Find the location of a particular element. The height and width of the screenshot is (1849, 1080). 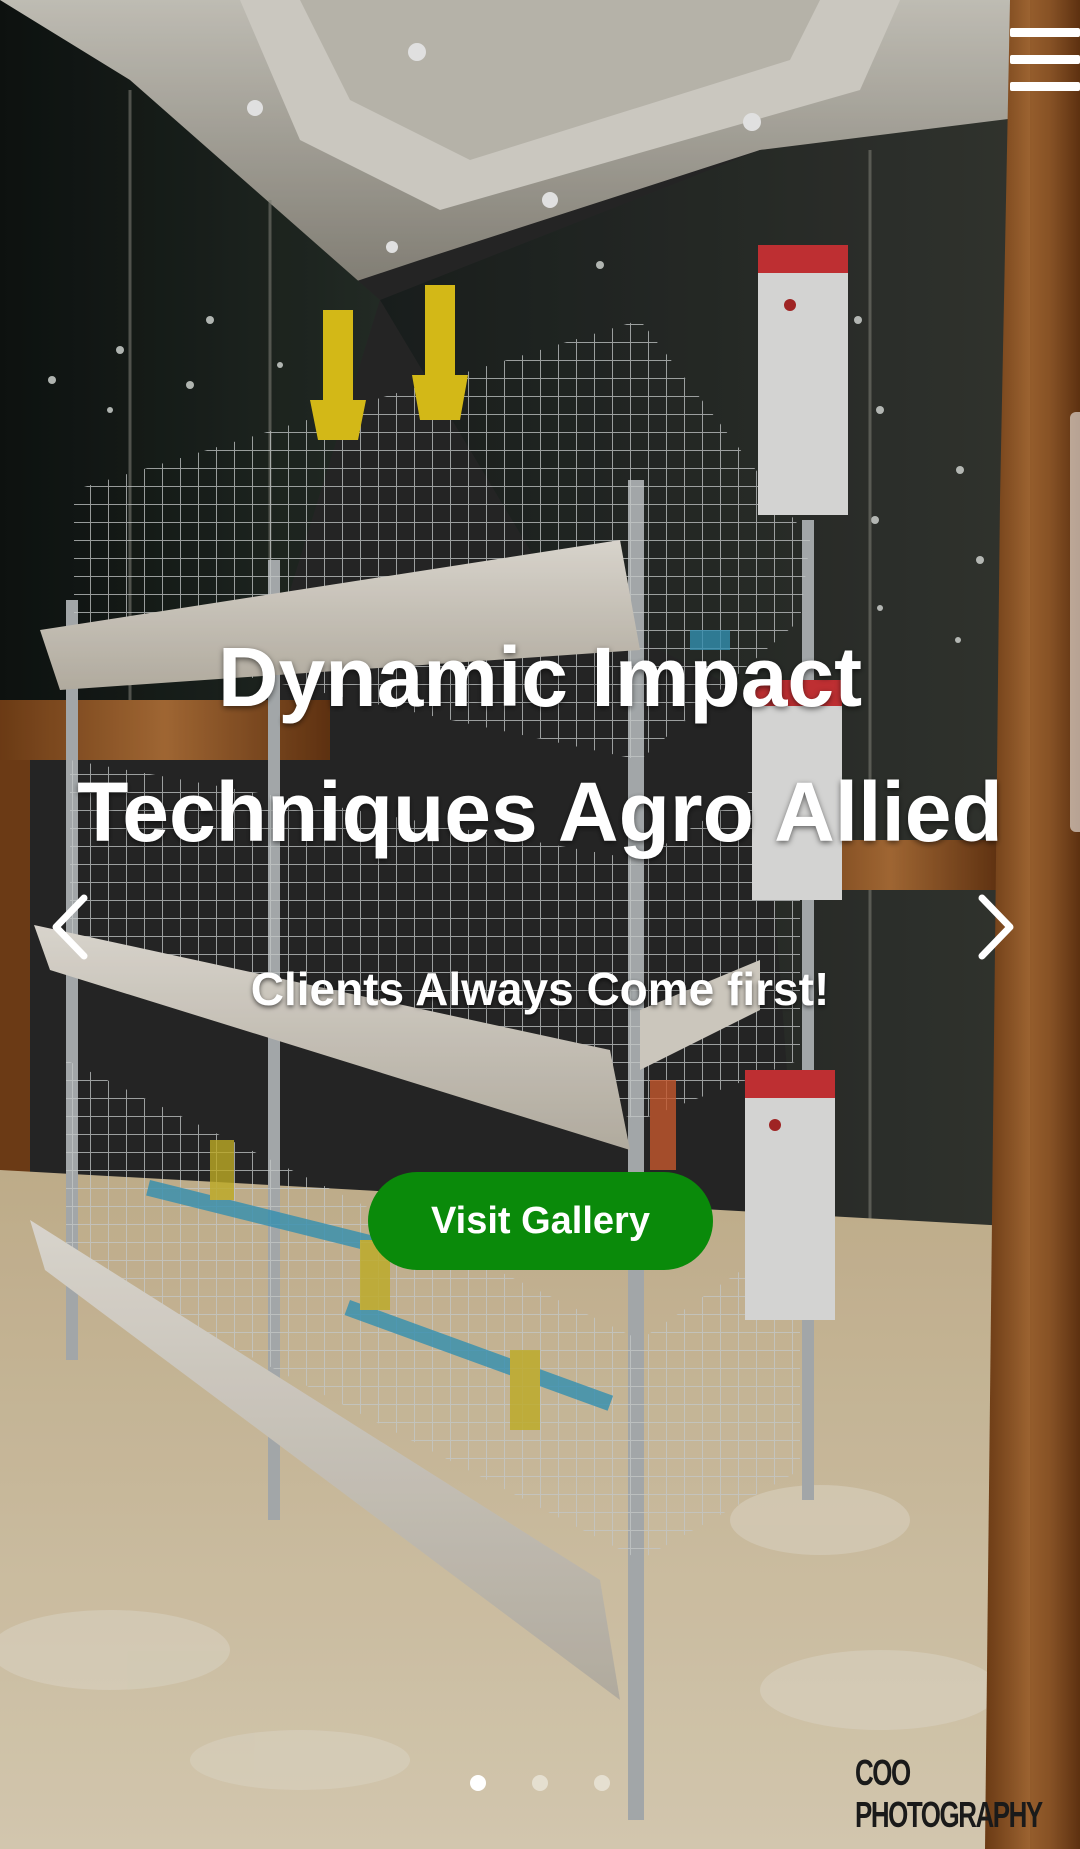

menu-bar-bottom is located at coordinates (1045, 86).